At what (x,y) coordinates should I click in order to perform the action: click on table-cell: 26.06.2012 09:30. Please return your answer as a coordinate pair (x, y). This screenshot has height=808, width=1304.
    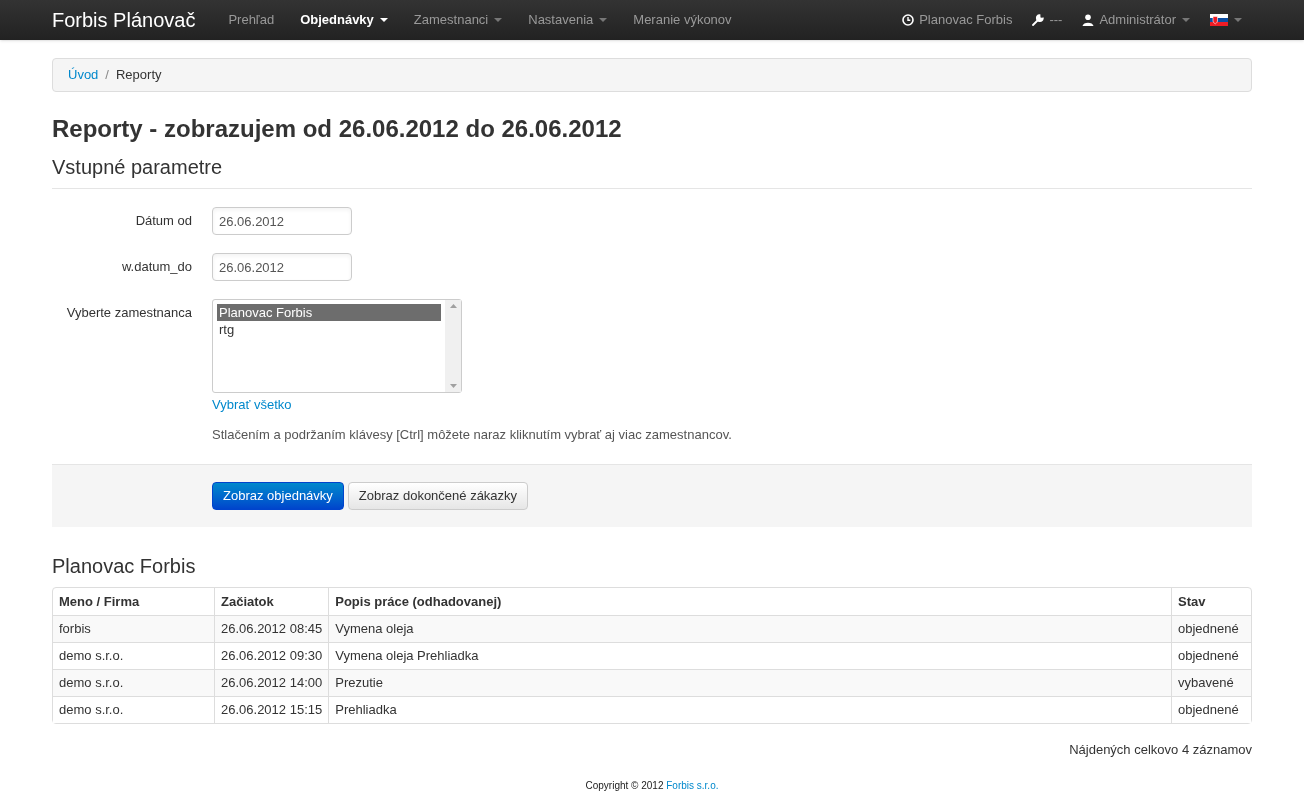
    Looking at the image, I should click on (271, 655).